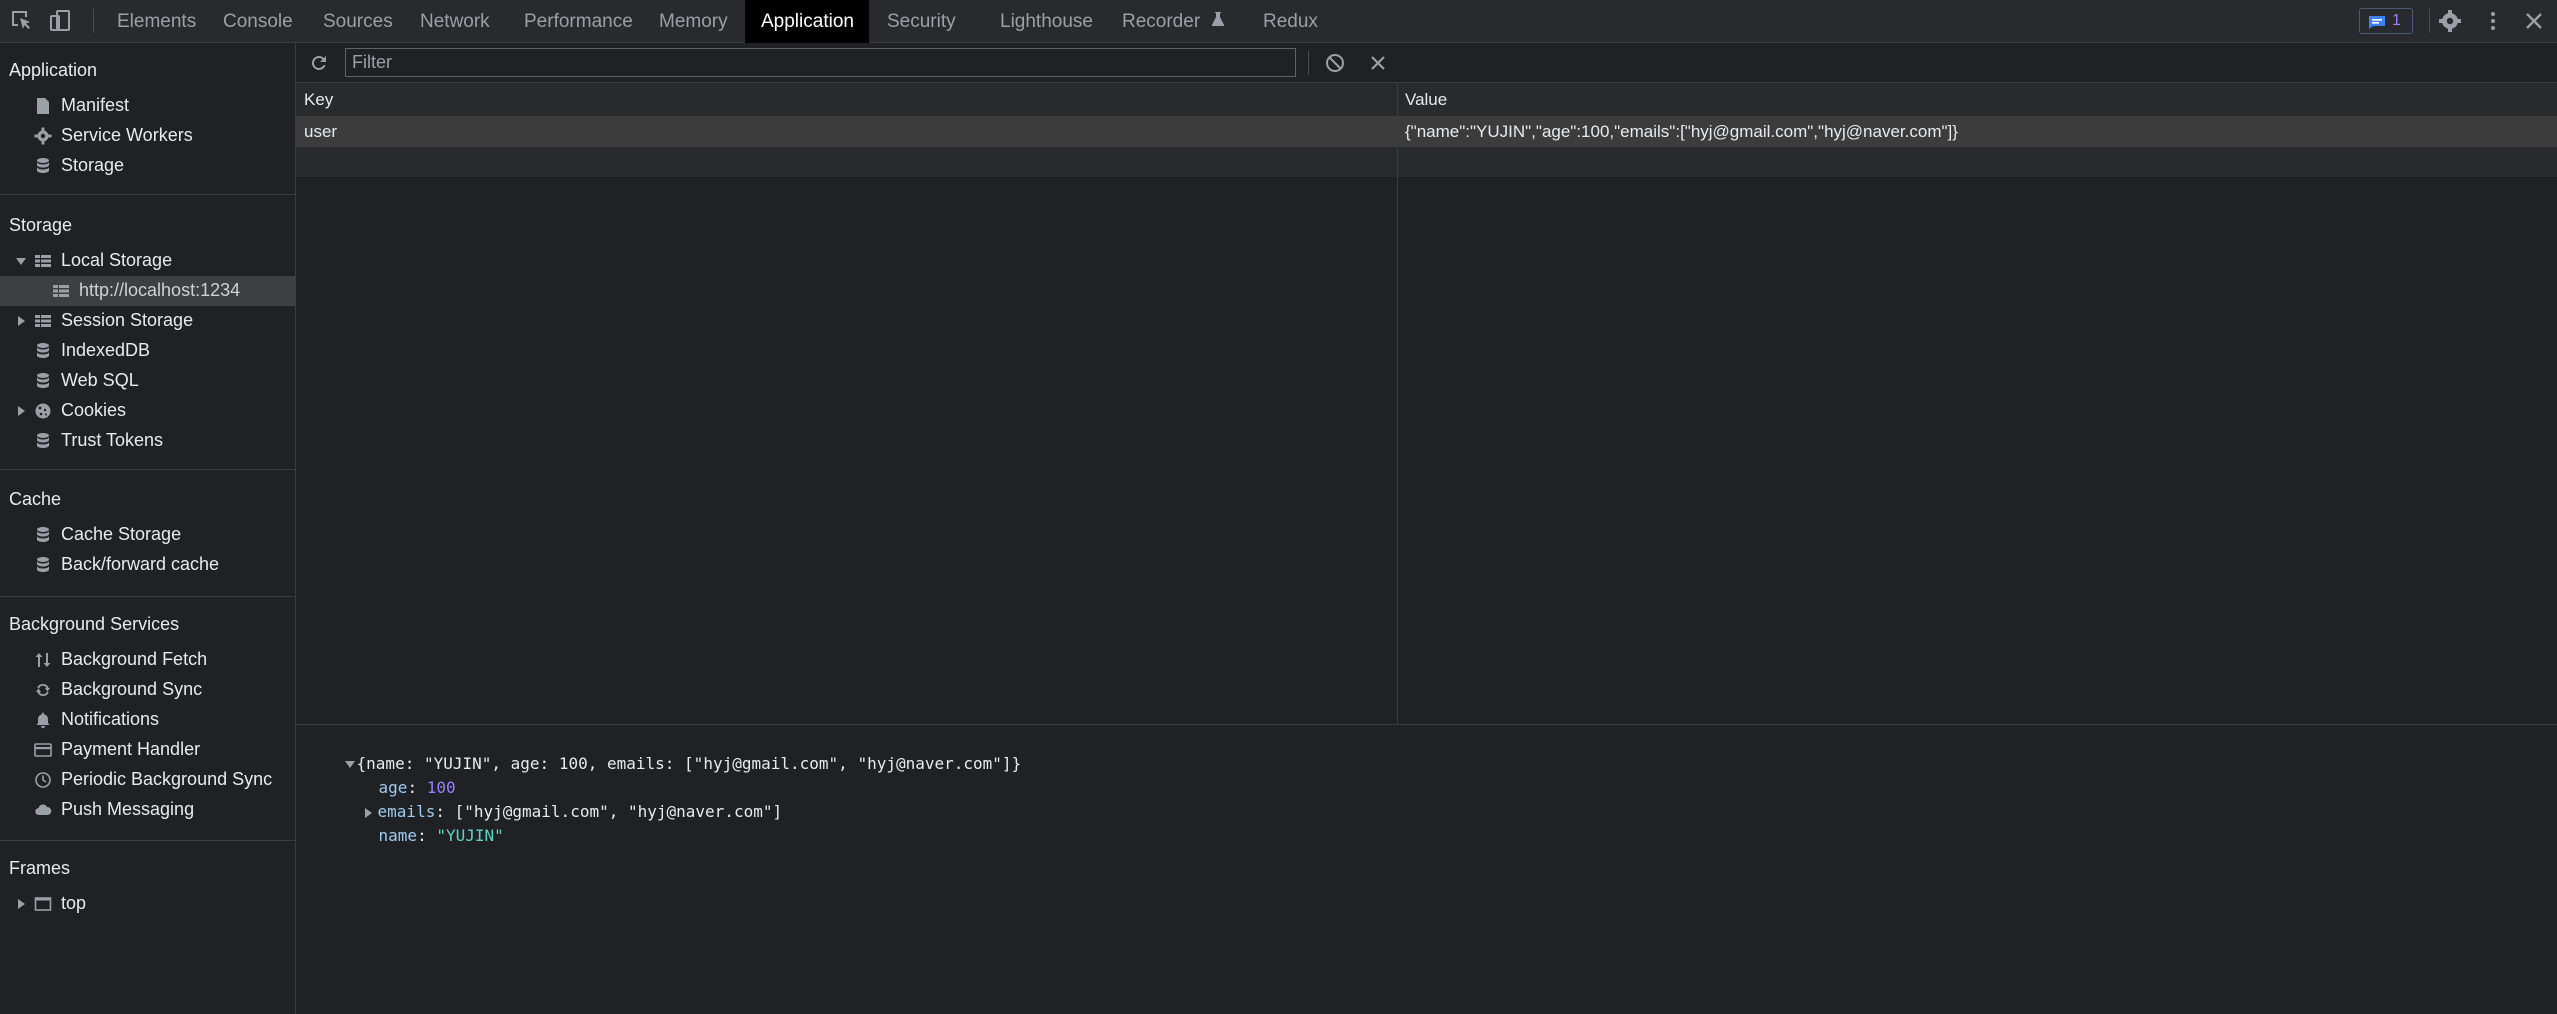 This screenshot has height=1014, width=2557. What do you see at coordinates (921, 21) in the screenshot?
I see `tab-security: Security` at bounding box center [921, 21].